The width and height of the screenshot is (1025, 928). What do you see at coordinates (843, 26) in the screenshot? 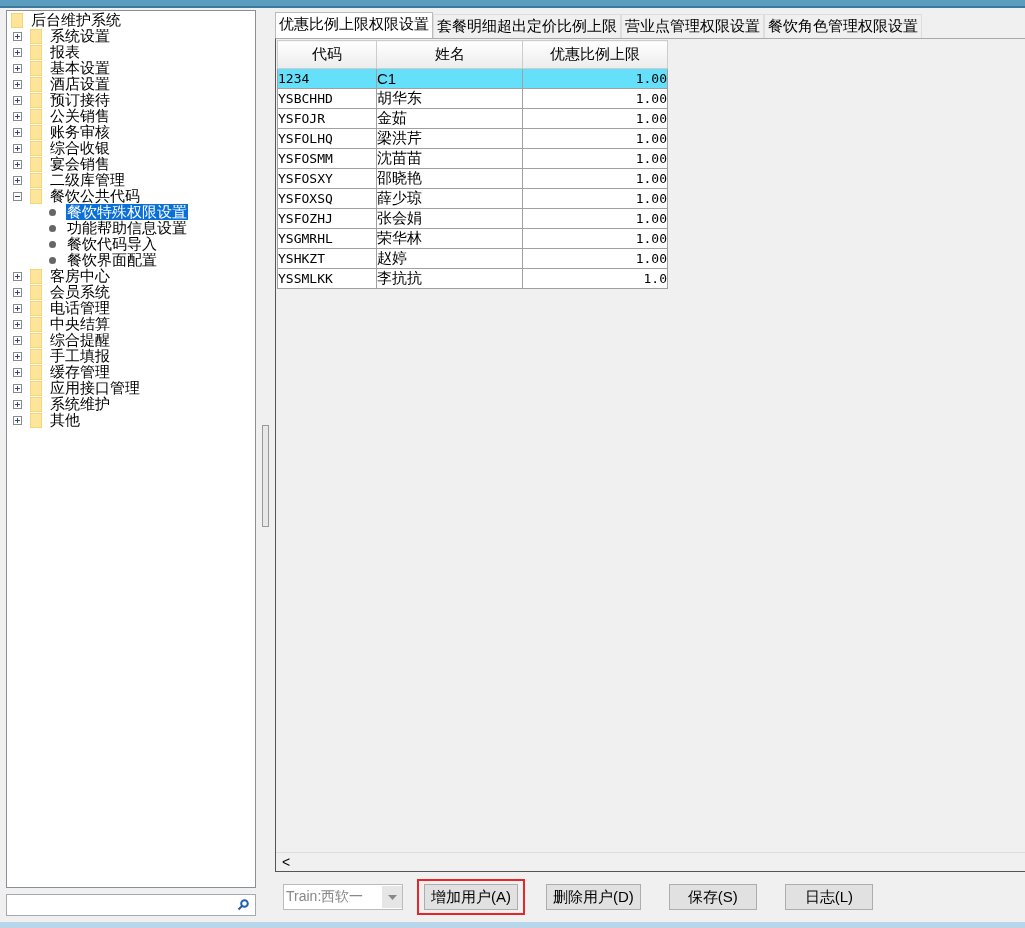
I see `tab: 餐饮角色管理权限设置` at bounding box center [843, 26].